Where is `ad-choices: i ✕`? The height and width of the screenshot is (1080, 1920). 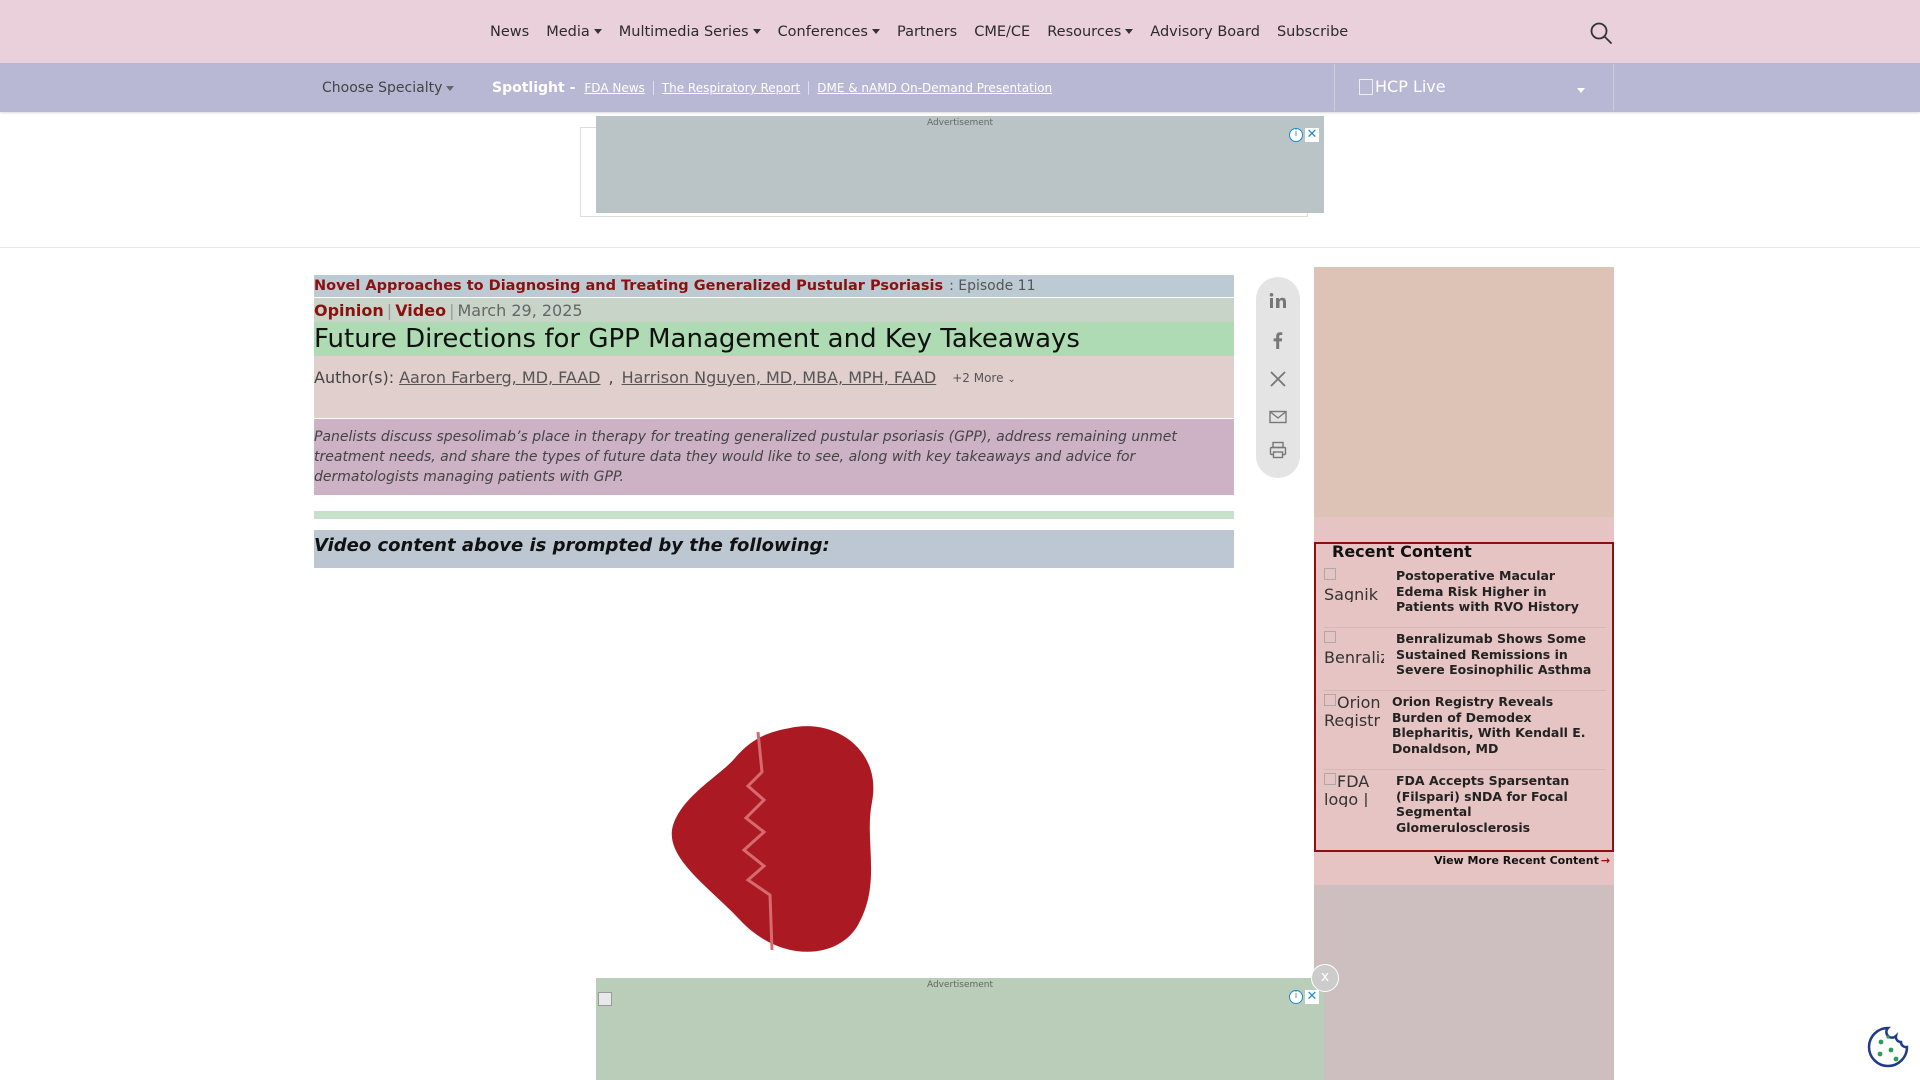 ad-choices: i ✕ is located at coordinates (1304, 997).